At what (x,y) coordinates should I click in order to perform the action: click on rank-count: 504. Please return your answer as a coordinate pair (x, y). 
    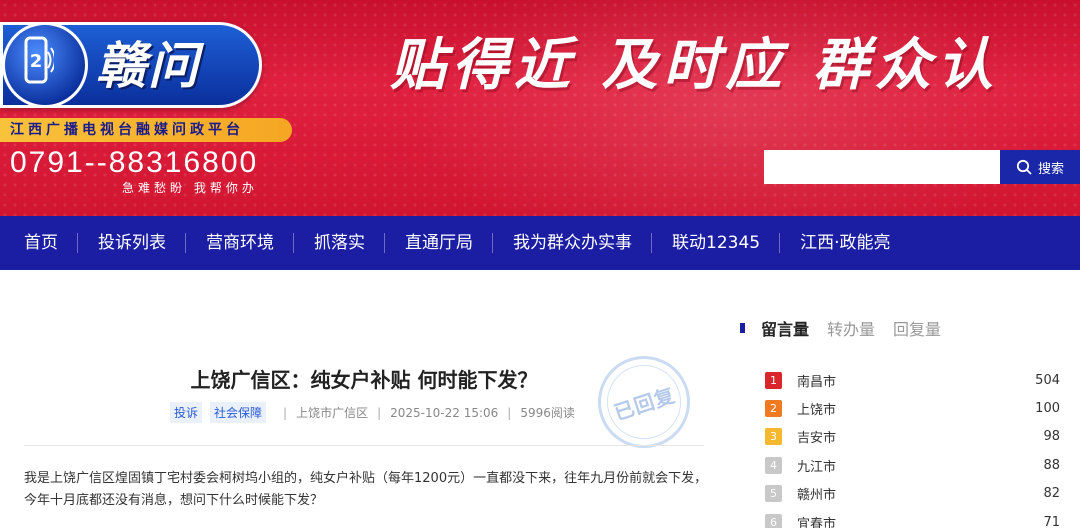
    Looking at the image, I should click on (1047, 380).